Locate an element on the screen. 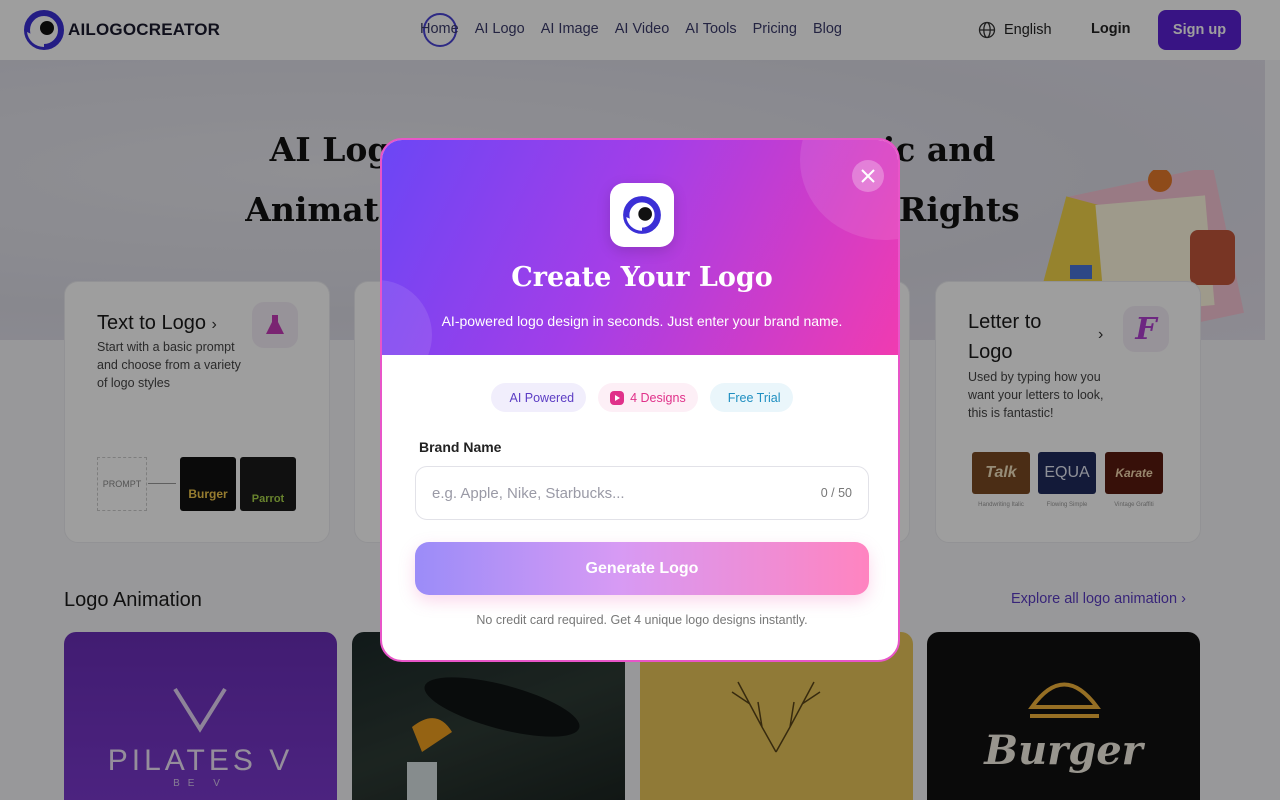  badge-designs: 4 Designs is located at coordinates (648, 397).